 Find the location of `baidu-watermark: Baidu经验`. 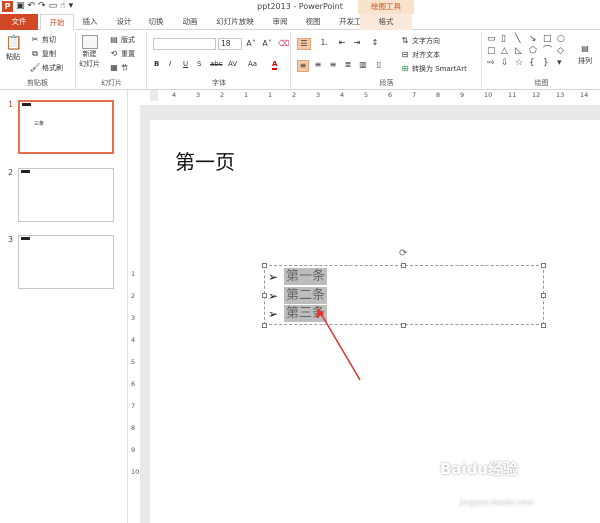

baidu-watermark: Baidu经验 is located at coordinates (479, 469).